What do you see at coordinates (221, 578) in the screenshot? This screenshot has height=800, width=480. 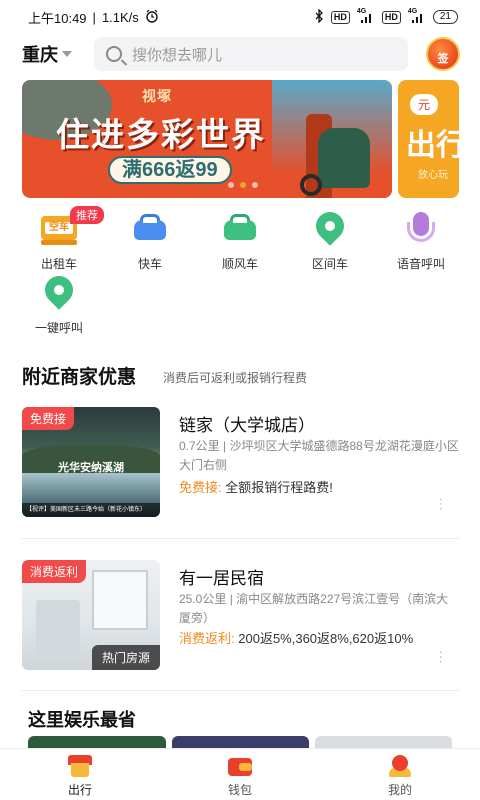 I see `shop-name: 有一居民宿` at bounding box center [221, 578].